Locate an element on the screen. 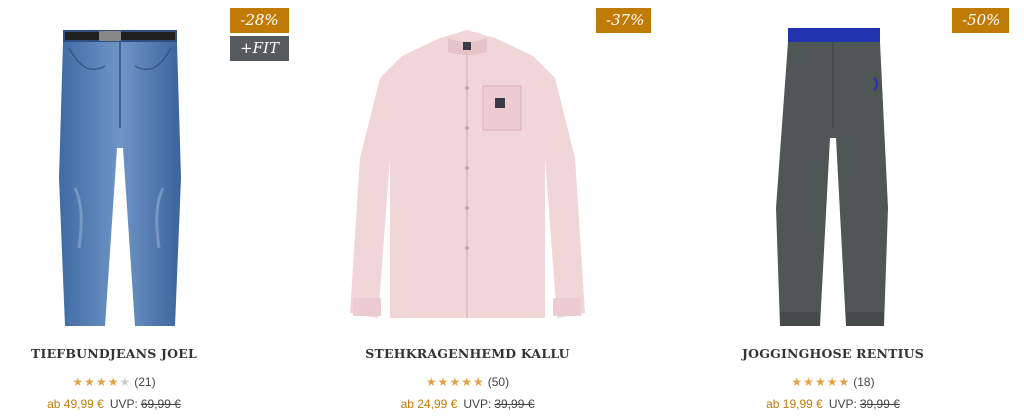  rating: ★★★★★ (21) is located at coordinates (114, 382).